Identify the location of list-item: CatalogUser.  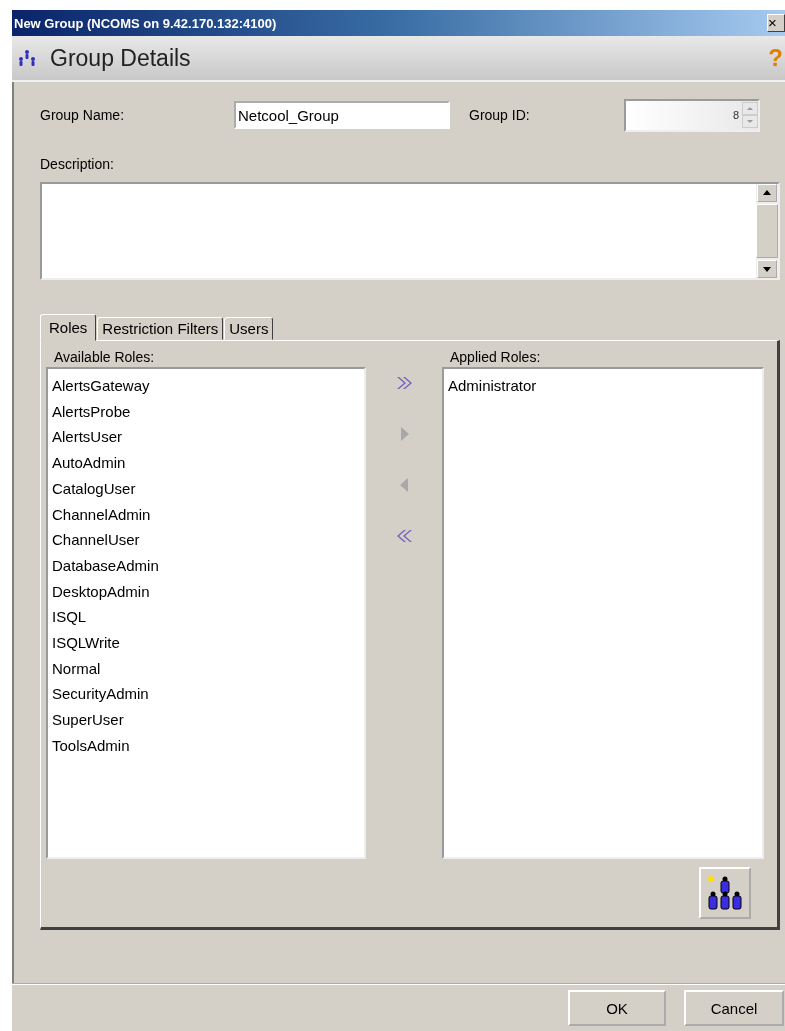
(206, 488).